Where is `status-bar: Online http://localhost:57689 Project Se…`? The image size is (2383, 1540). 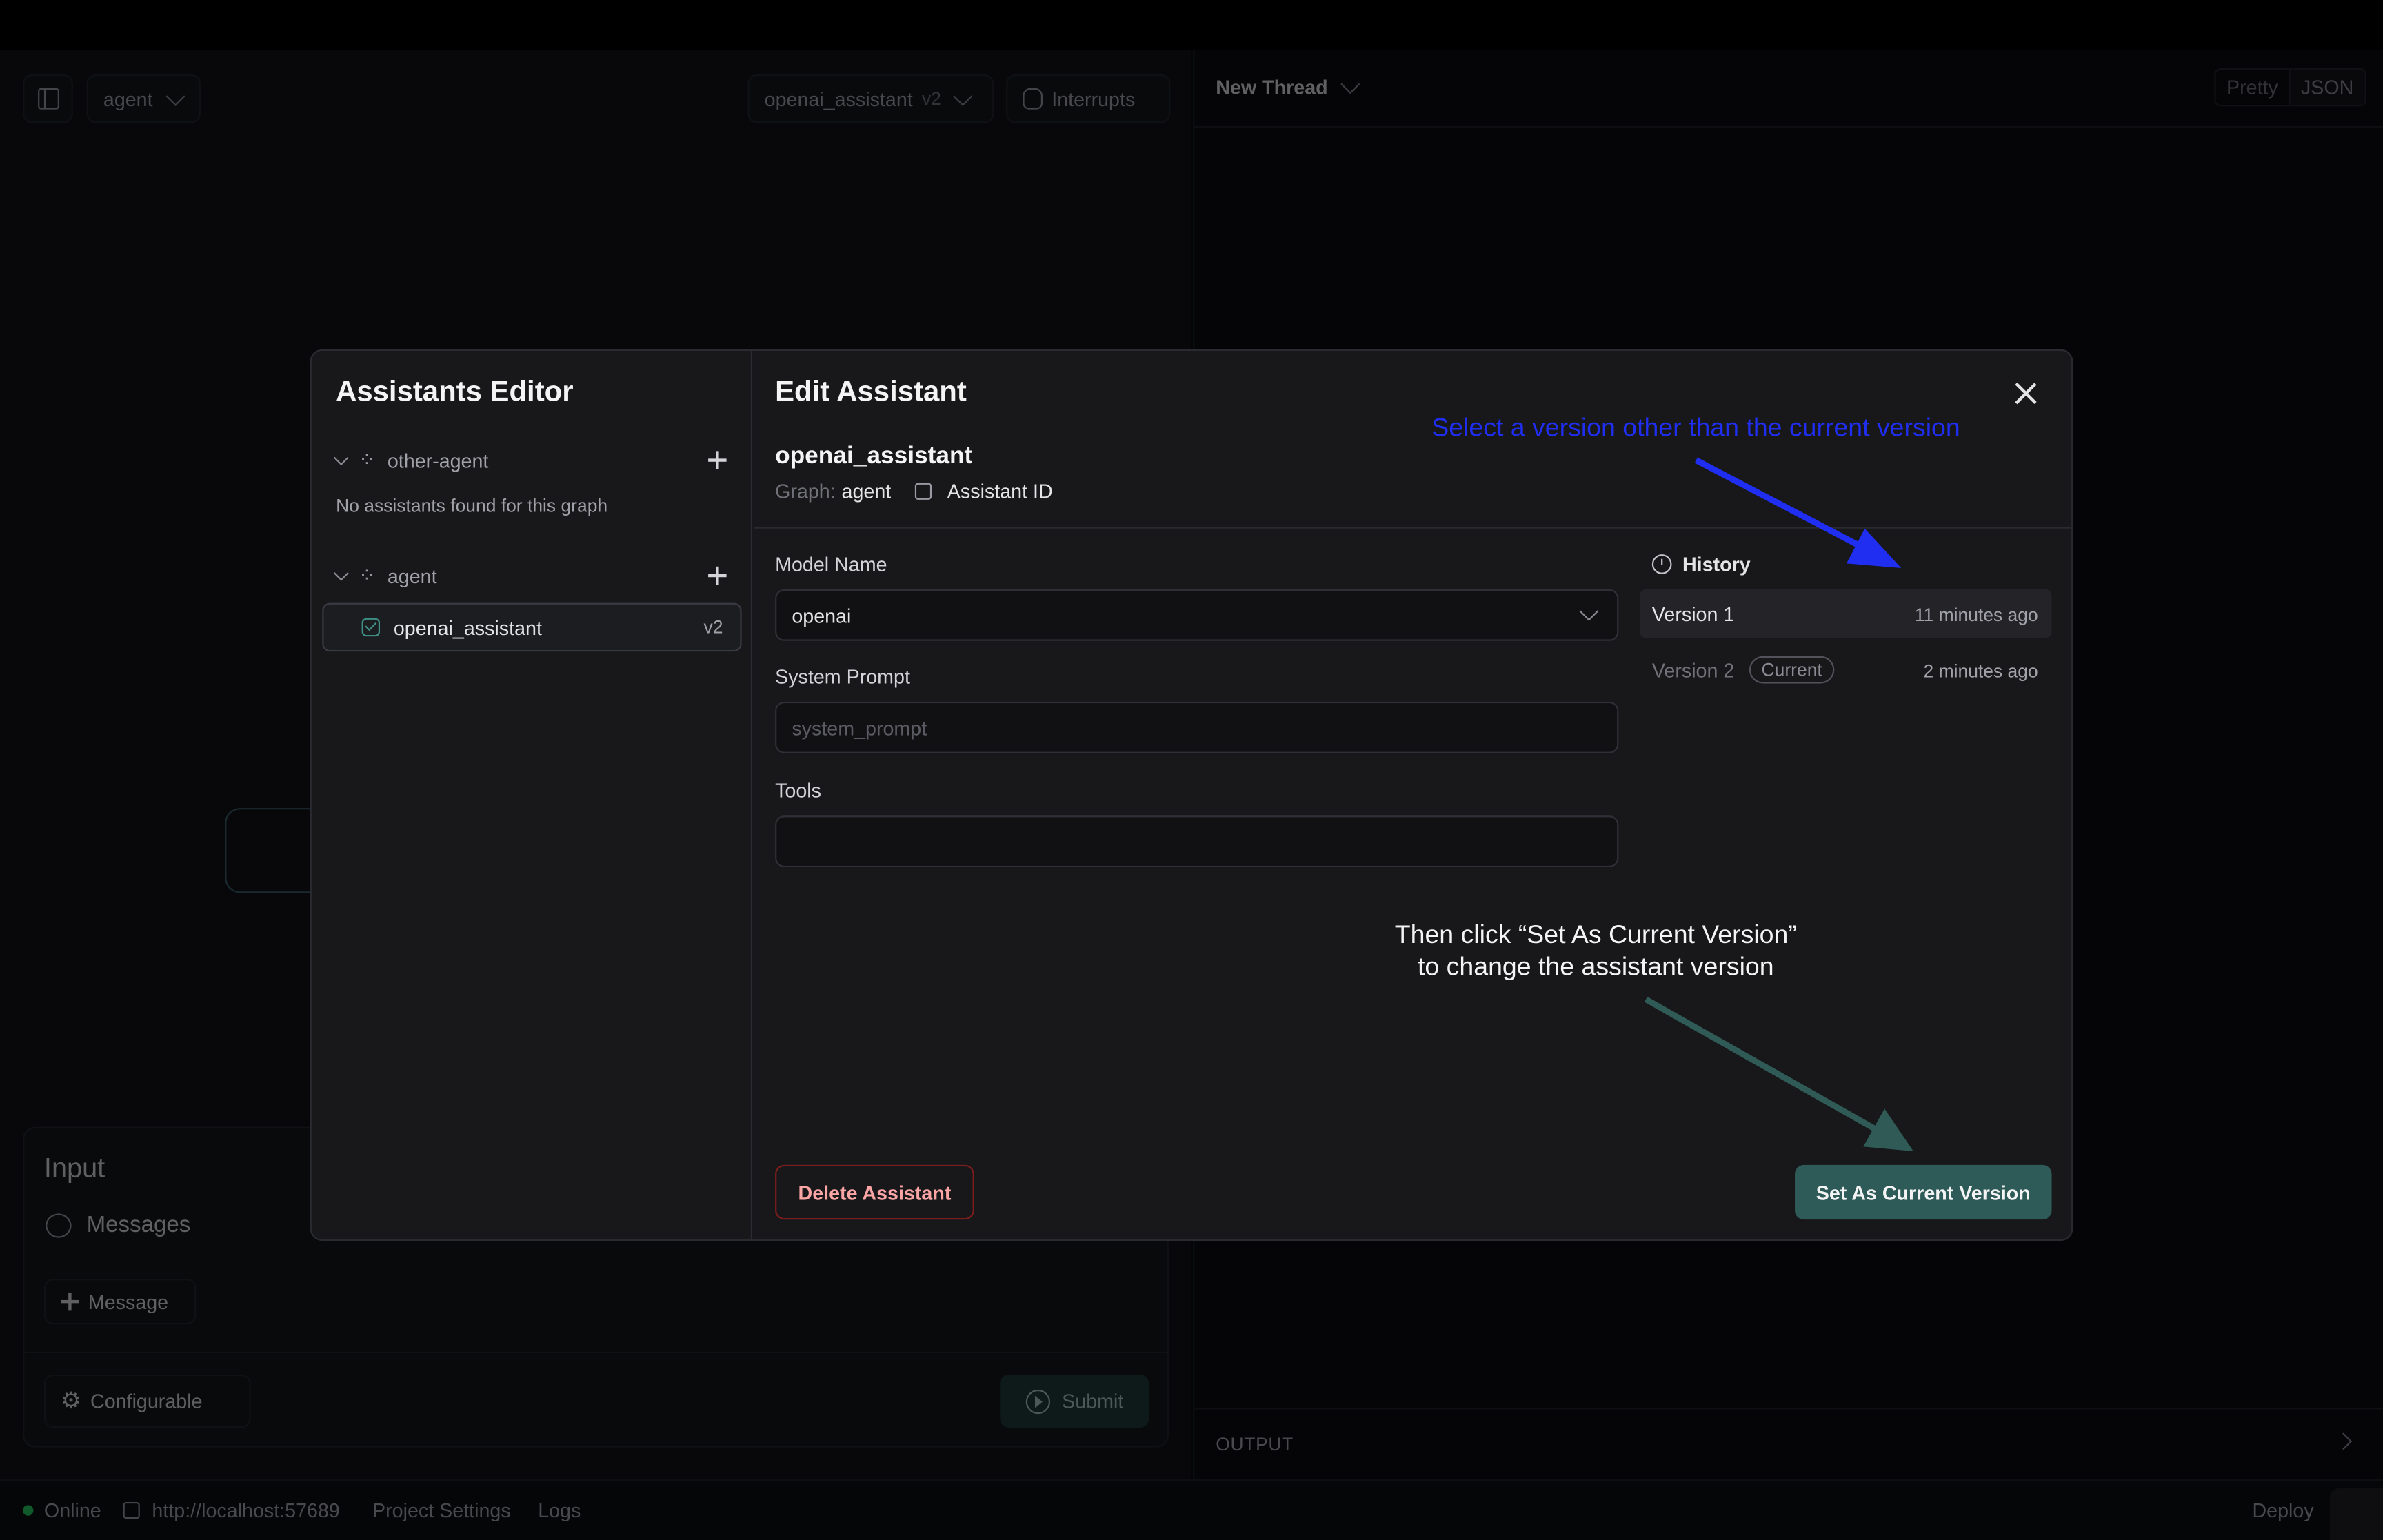
status-bar: Online http://localhost:57689 Project Se… is located at coordinates (1191, 1510).